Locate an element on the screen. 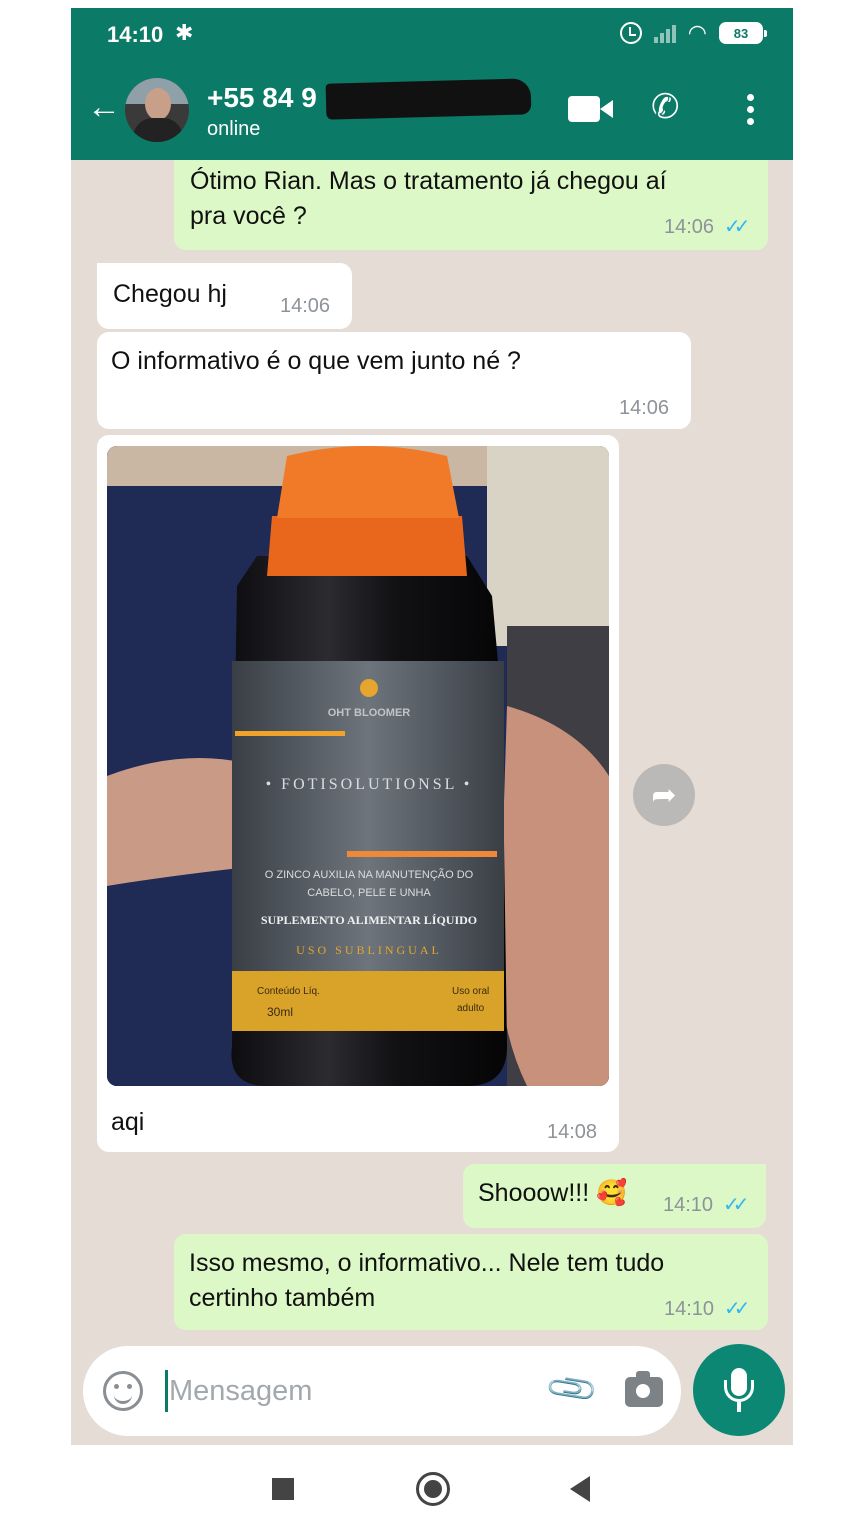  emoji-icon is located at coordinates (123, 1391).